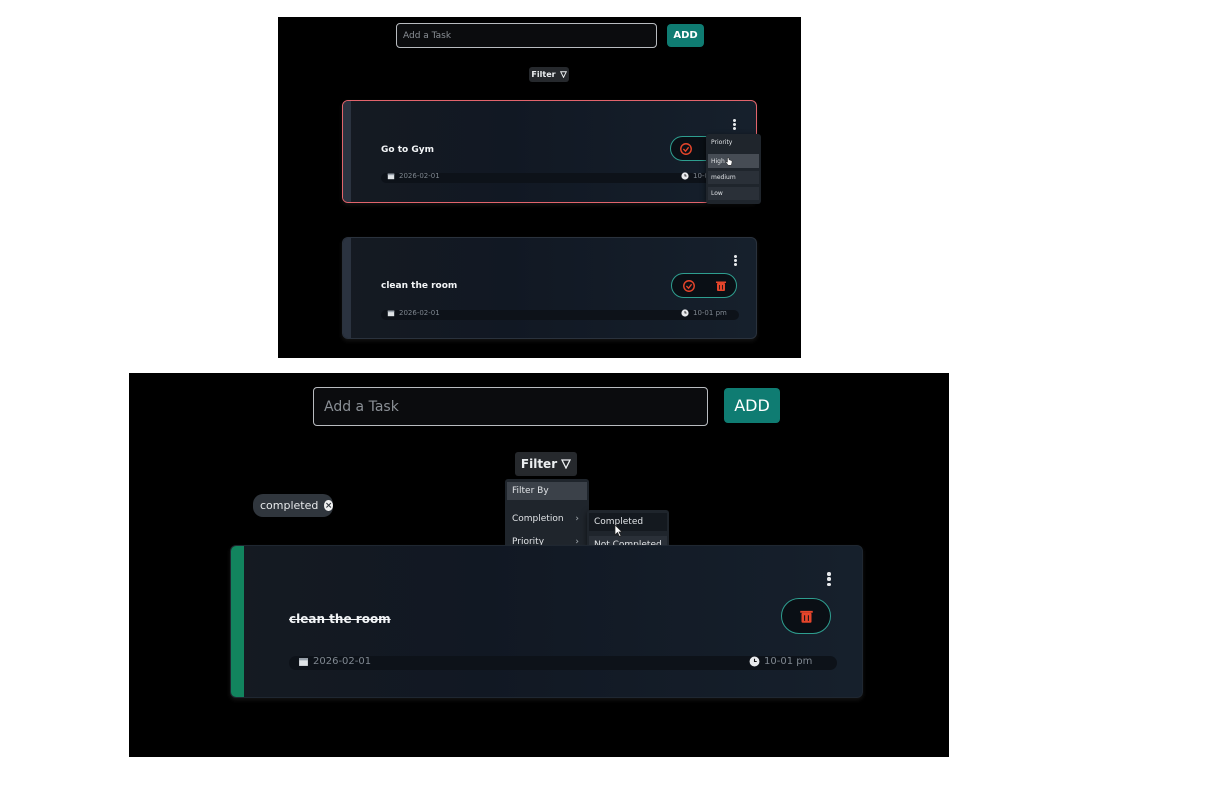 The image size is (1205, 799). Describe the element at coordinates (547, 519) in the screenshot. I see `filter-menu-completion: Completion ›` at that location.